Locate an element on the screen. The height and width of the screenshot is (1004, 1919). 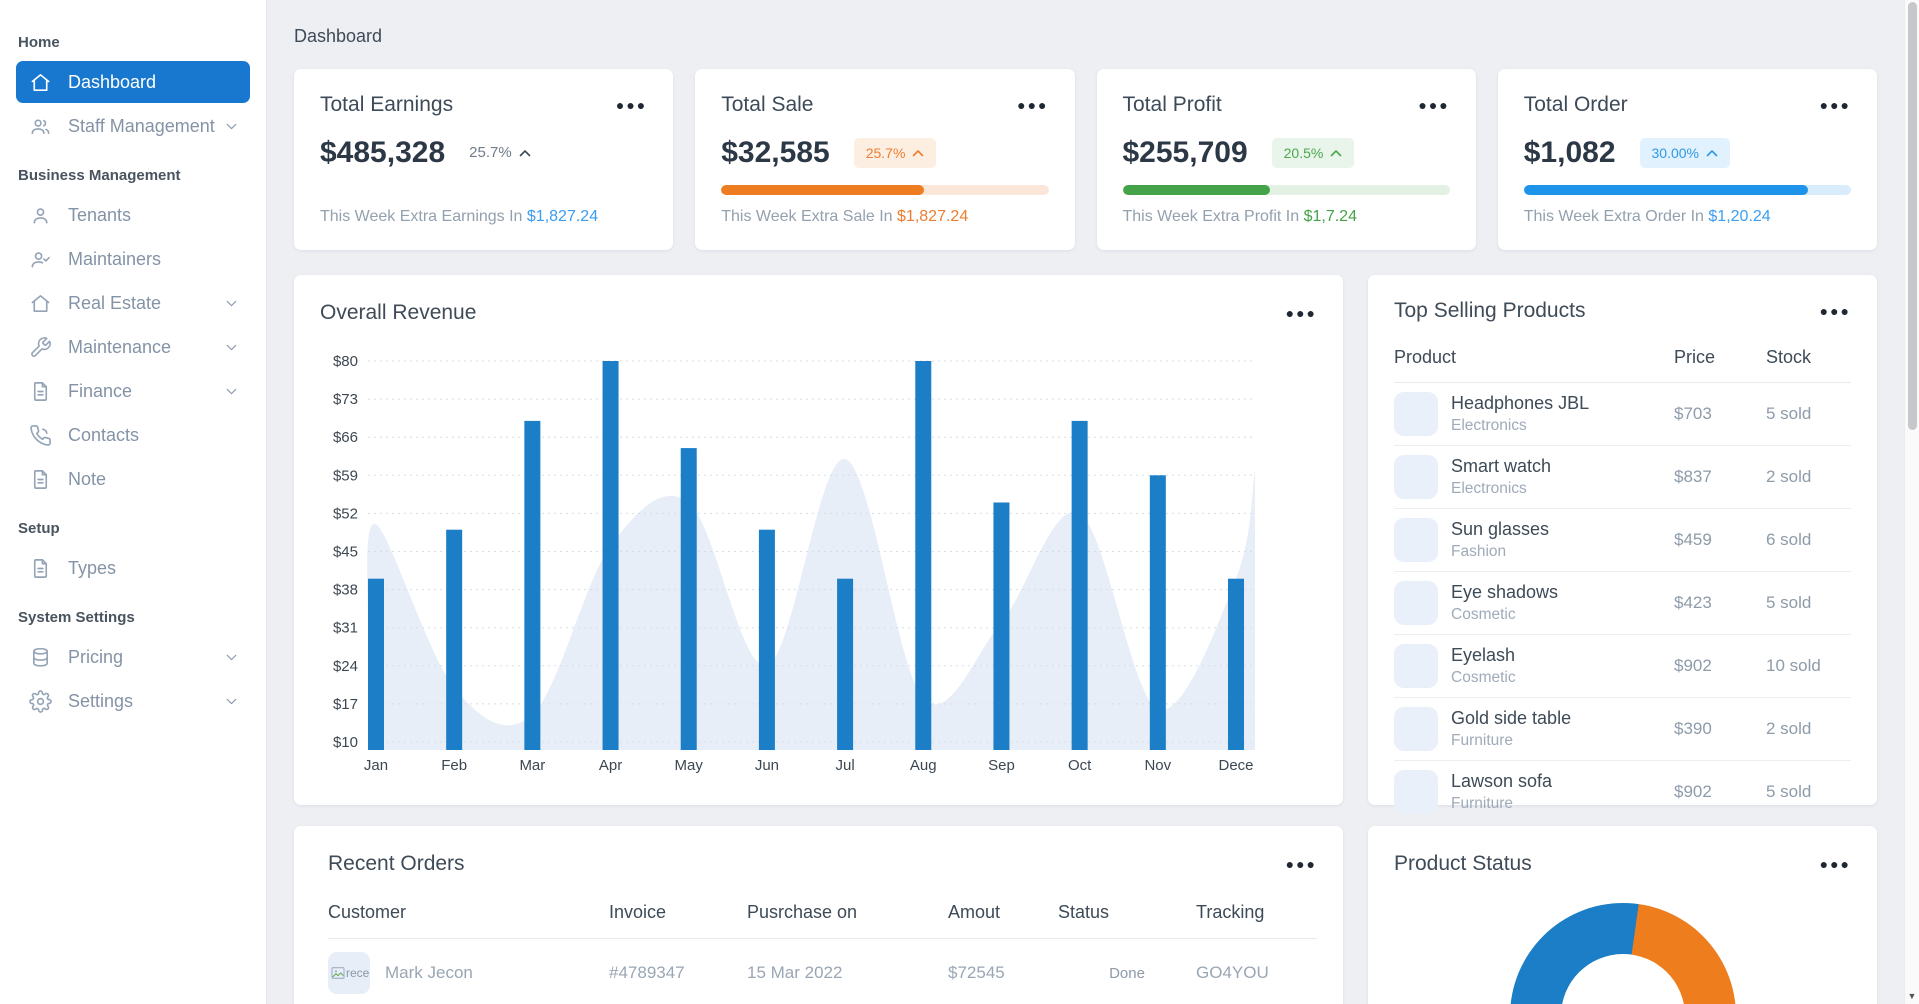
order-invoice: #4789347 is located at coordinates (647, 972).